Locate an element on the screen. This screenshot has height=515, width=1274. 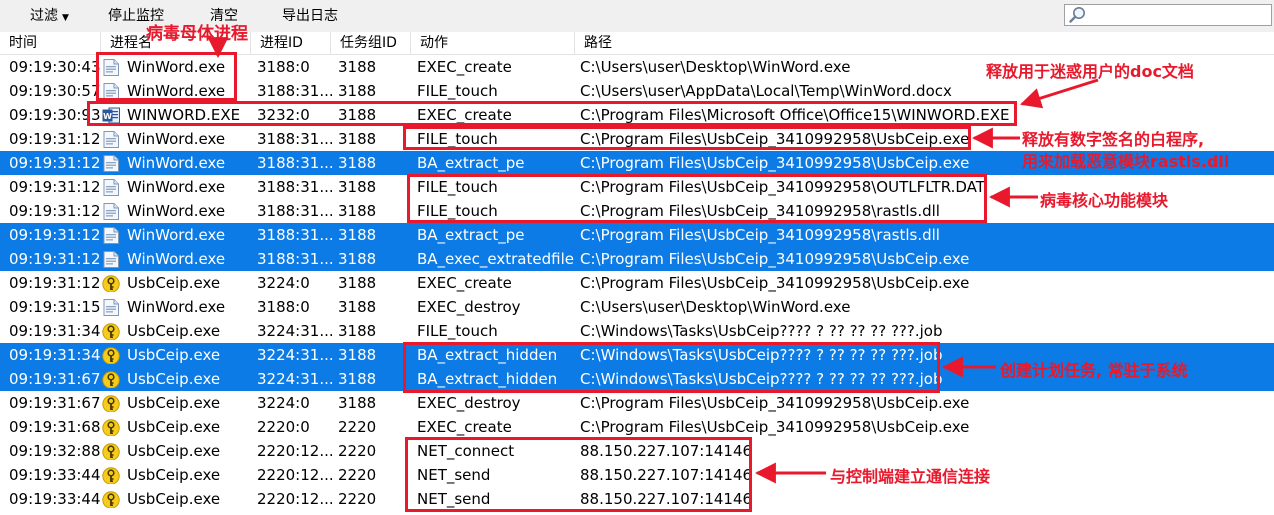
dropdown-arrow-icon: ▼ is located at coordinates (65, 18).